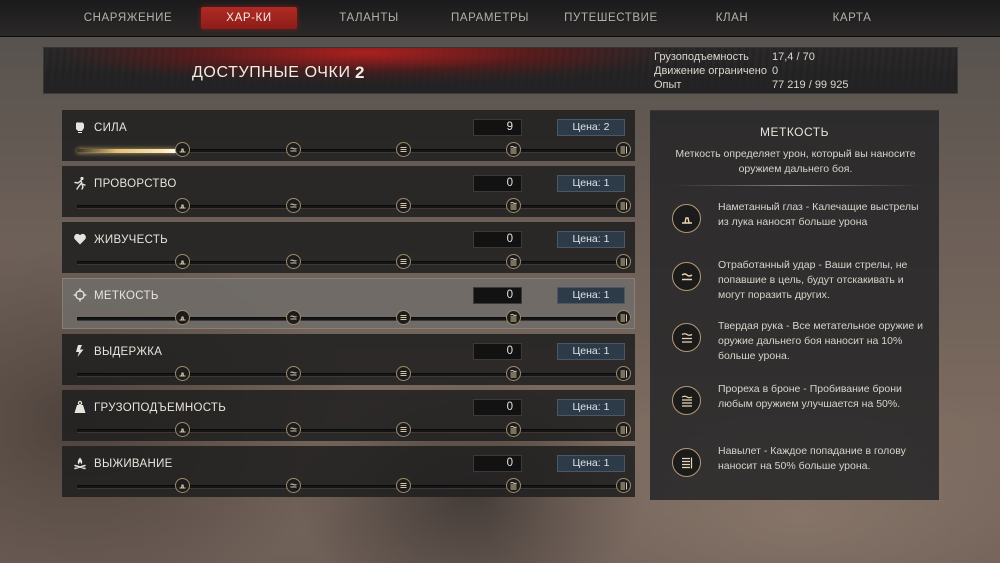 The height and width of the screenshot is (563, 1000). Describe the element at coordinates (497, 127) in the screenshot. I see `attribute-value: 9` at that location.